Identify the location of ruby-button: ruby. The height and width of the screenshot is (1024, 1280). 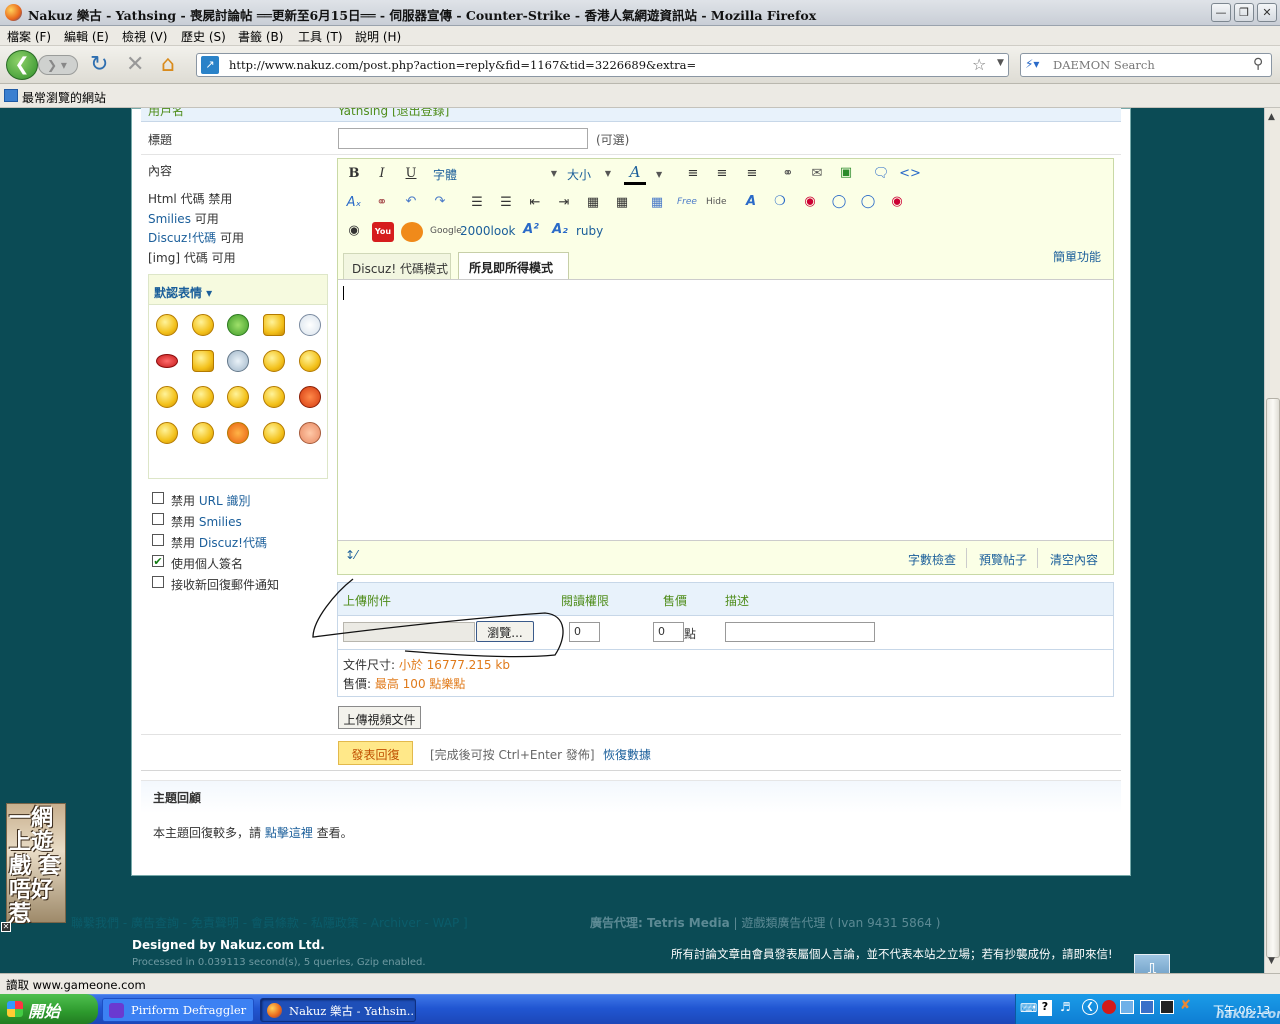
(589, 231).